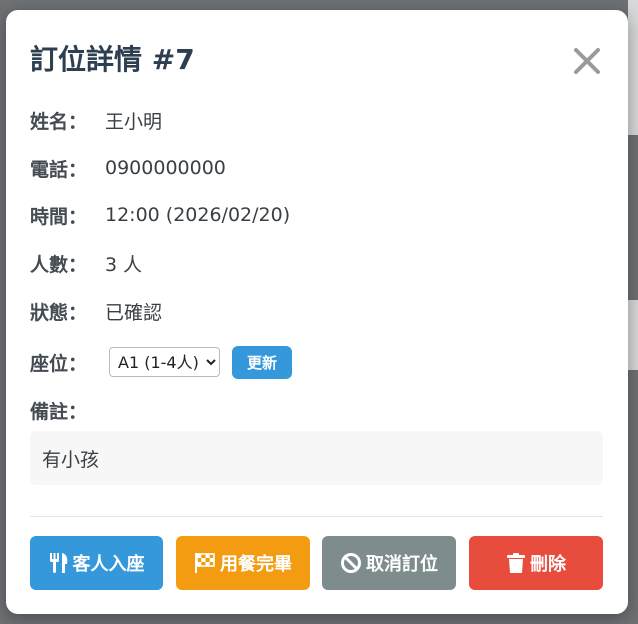  I want to click on time-row: 時間： 12:00 (2026/02/20), so click(160, 215).